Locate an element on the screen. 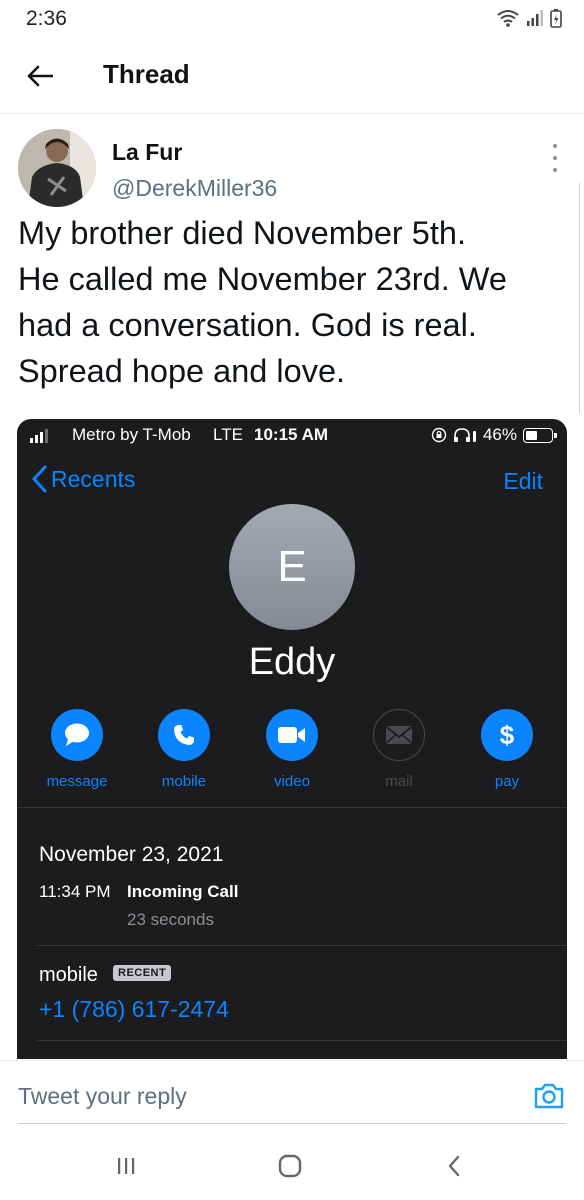 Image resolution: width=584 pixels, height=1200 pixels. phone-label: mobile is located at coordinates (68, 975).